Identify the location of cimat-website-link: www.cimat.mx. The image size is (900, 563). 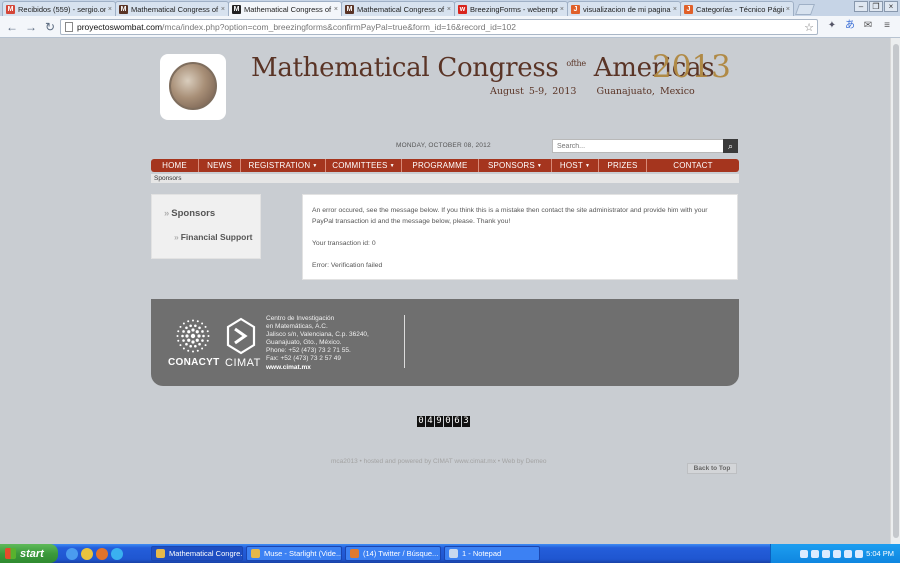
(317, 368).